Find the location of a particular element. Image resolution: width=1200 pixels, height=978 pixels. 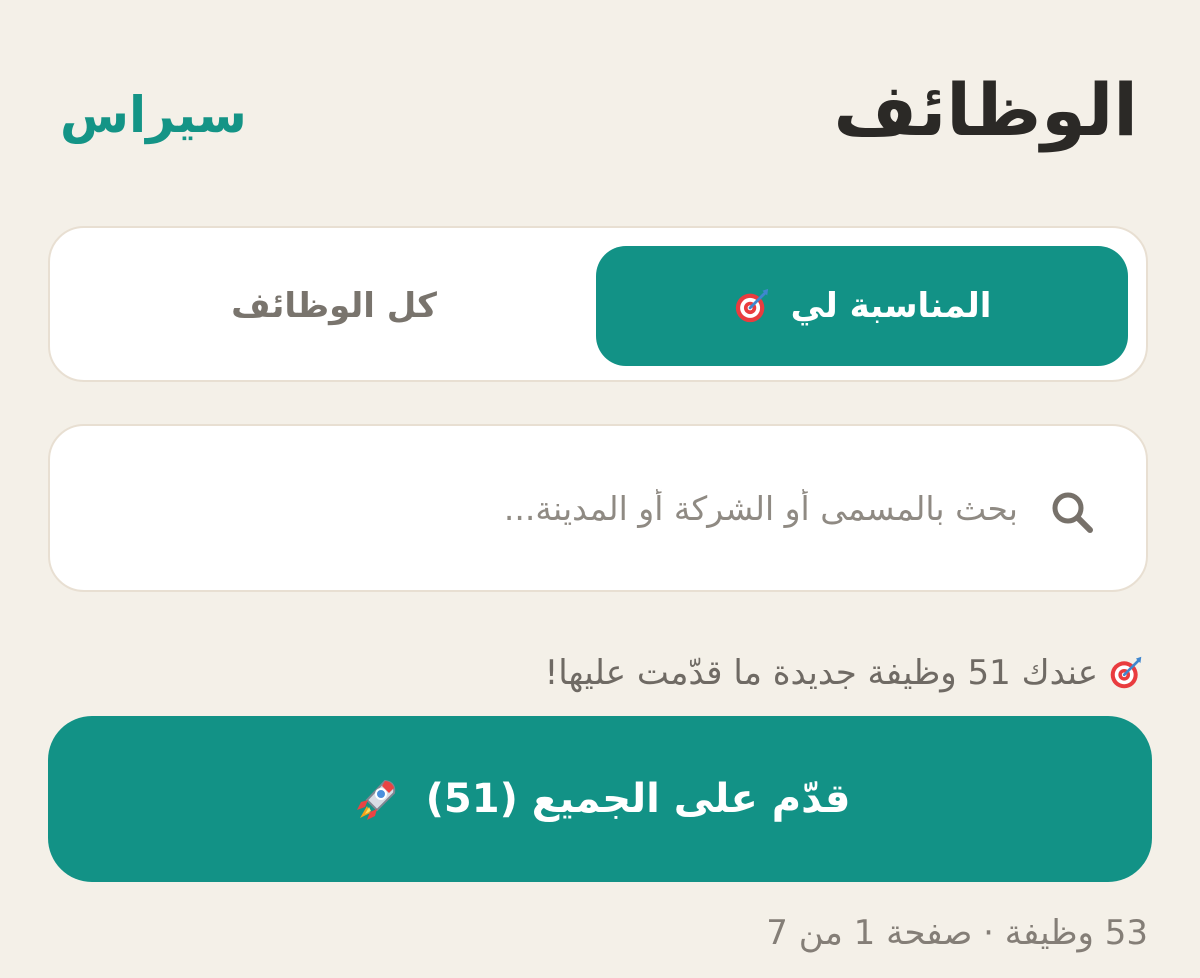

new-jobs-notice-text: عندك 51 وظيفة جديدة ما قدّمت عليها! is located at coordinates (821, 673).